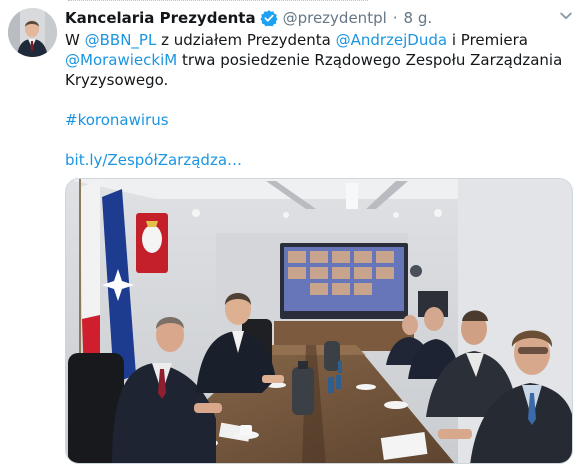 This screenshot has width=581, height=470. I want to click on display-name: Kancelaria Prezydenta, so click(160, 18).